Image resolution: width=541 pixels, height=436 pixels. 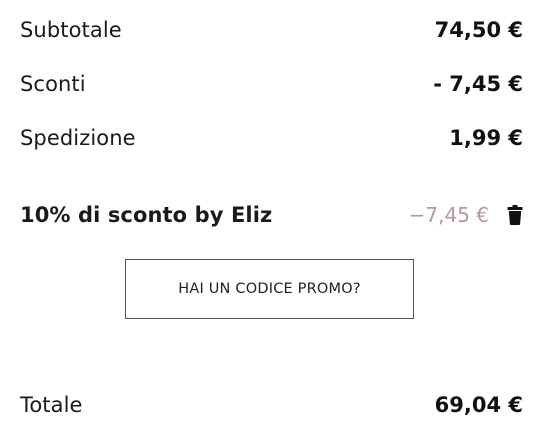 I want to click on promo-code-button: HAI UN CODICE PROMO?, so click(x=269, y=289).